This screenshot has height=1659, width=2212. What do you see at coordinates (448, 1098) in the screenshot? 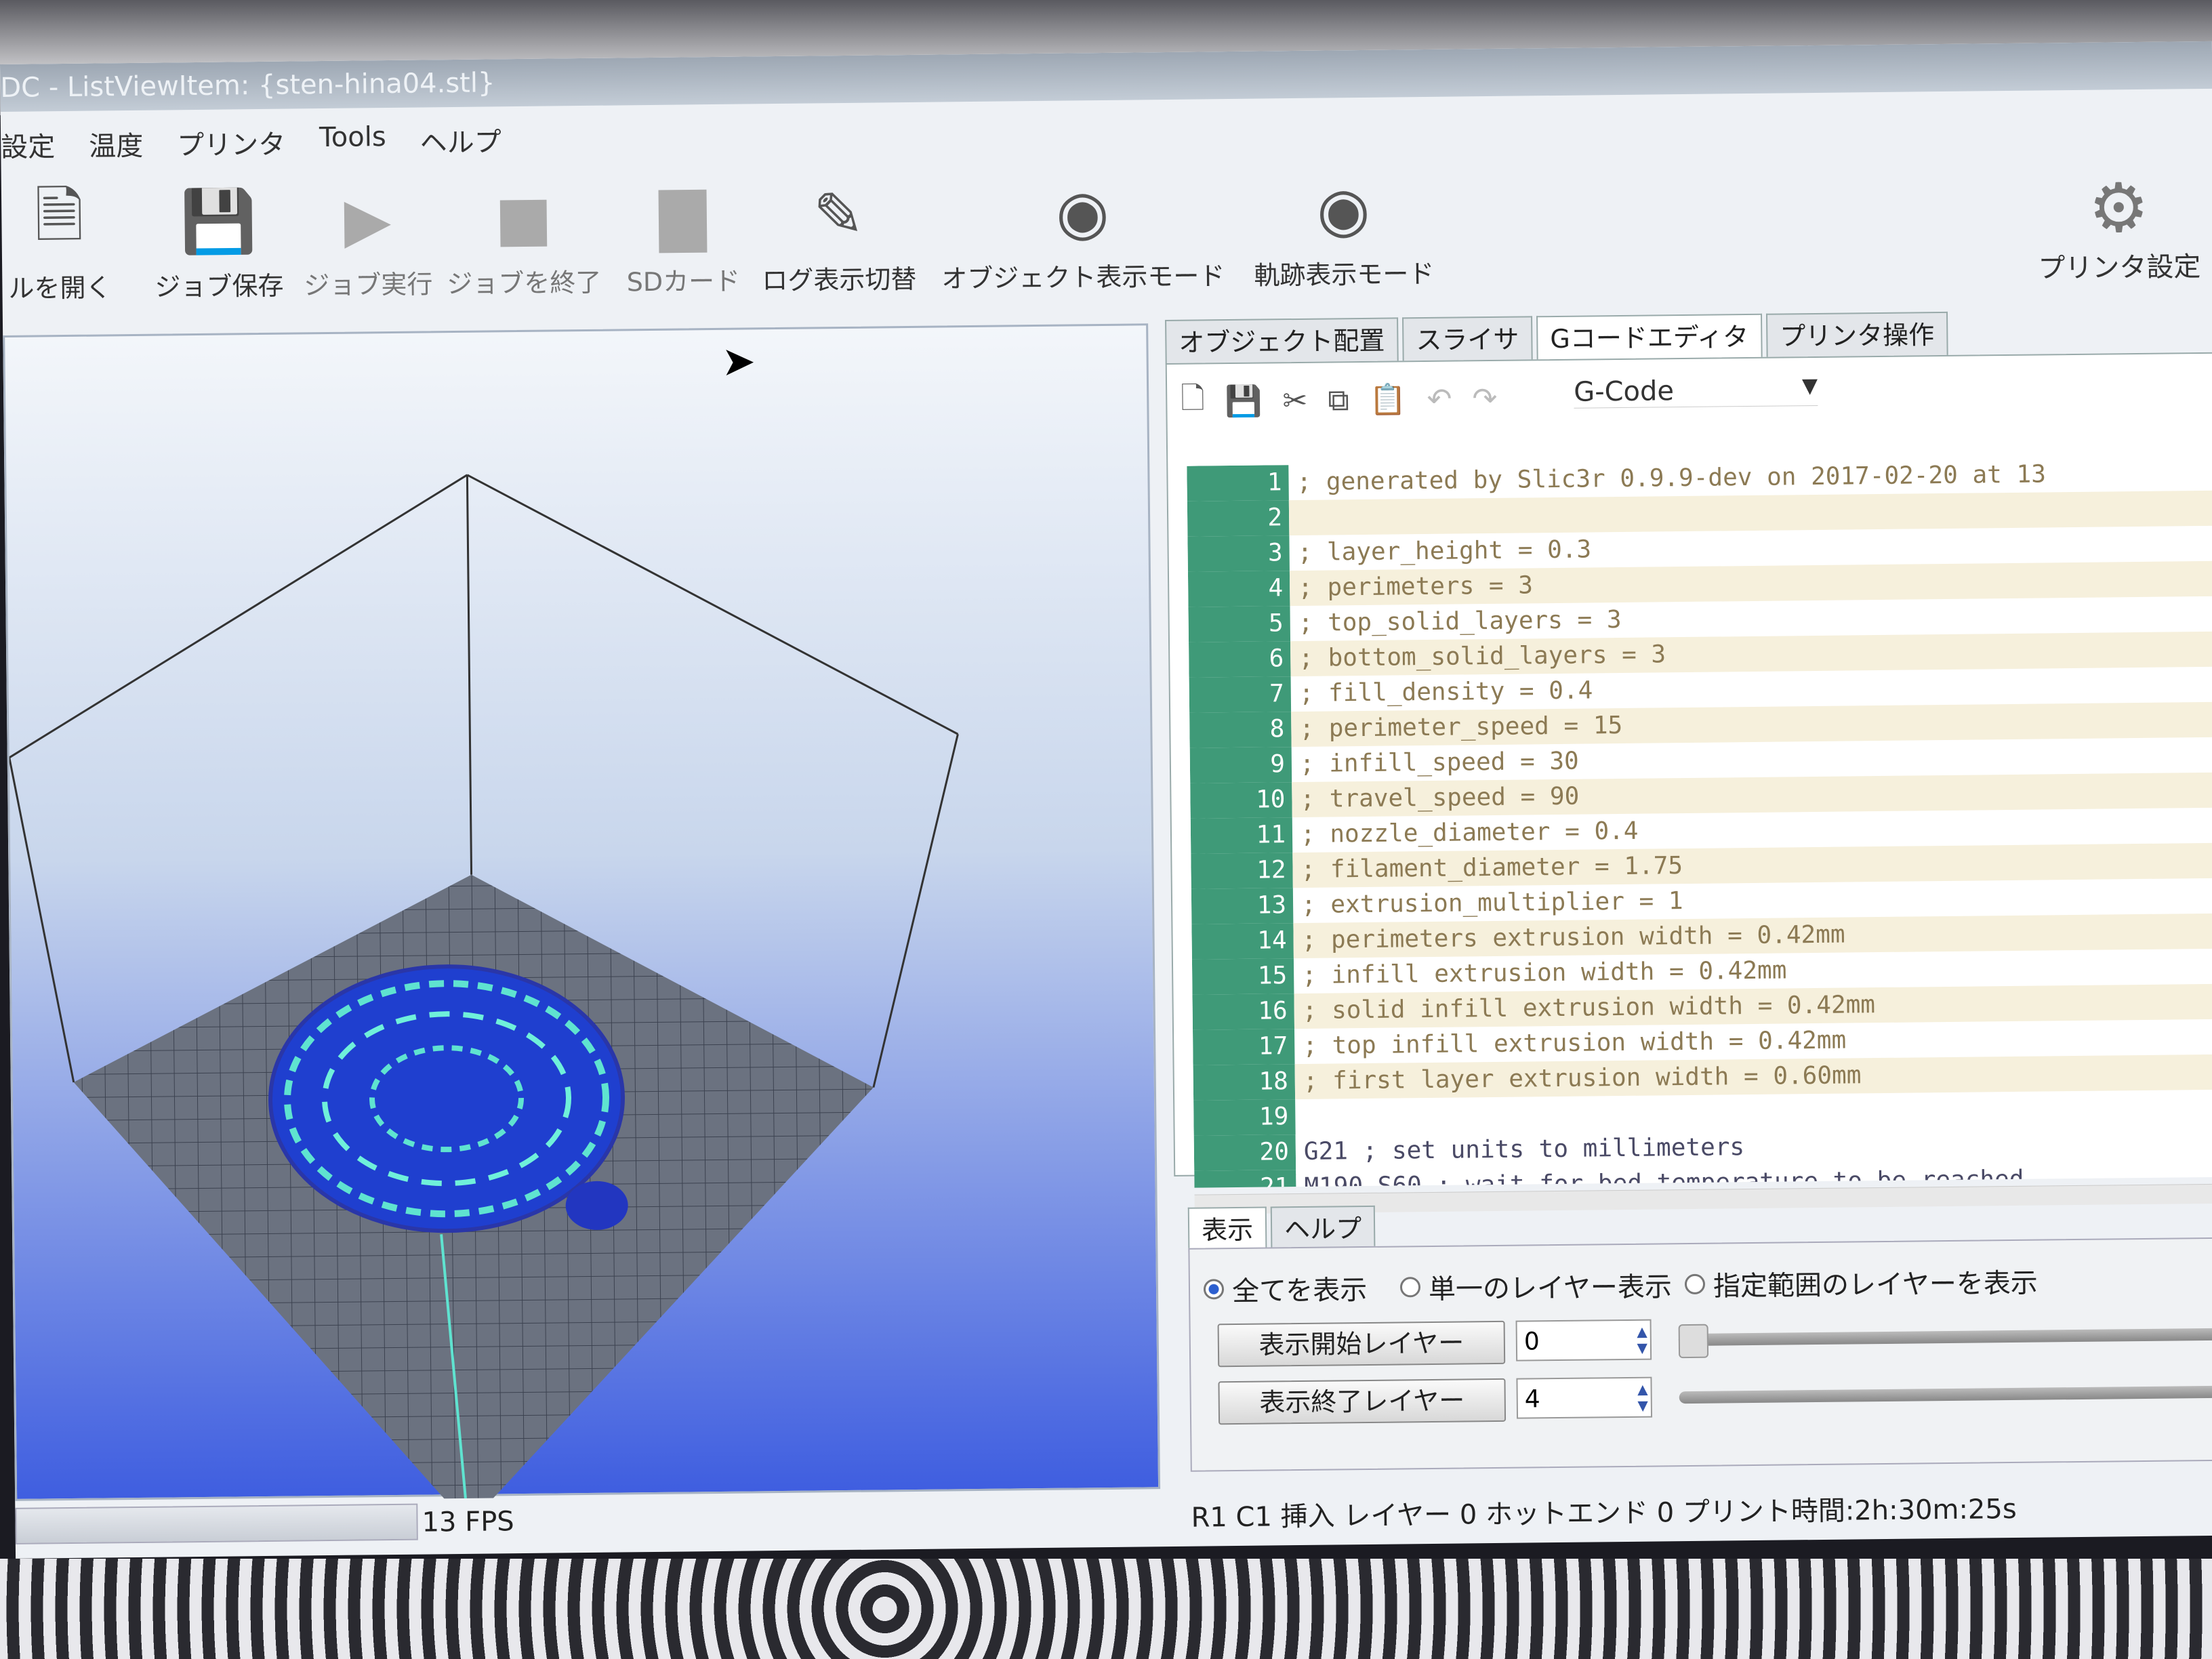
I see `sliced-model` at bounding box center [448, 1098].